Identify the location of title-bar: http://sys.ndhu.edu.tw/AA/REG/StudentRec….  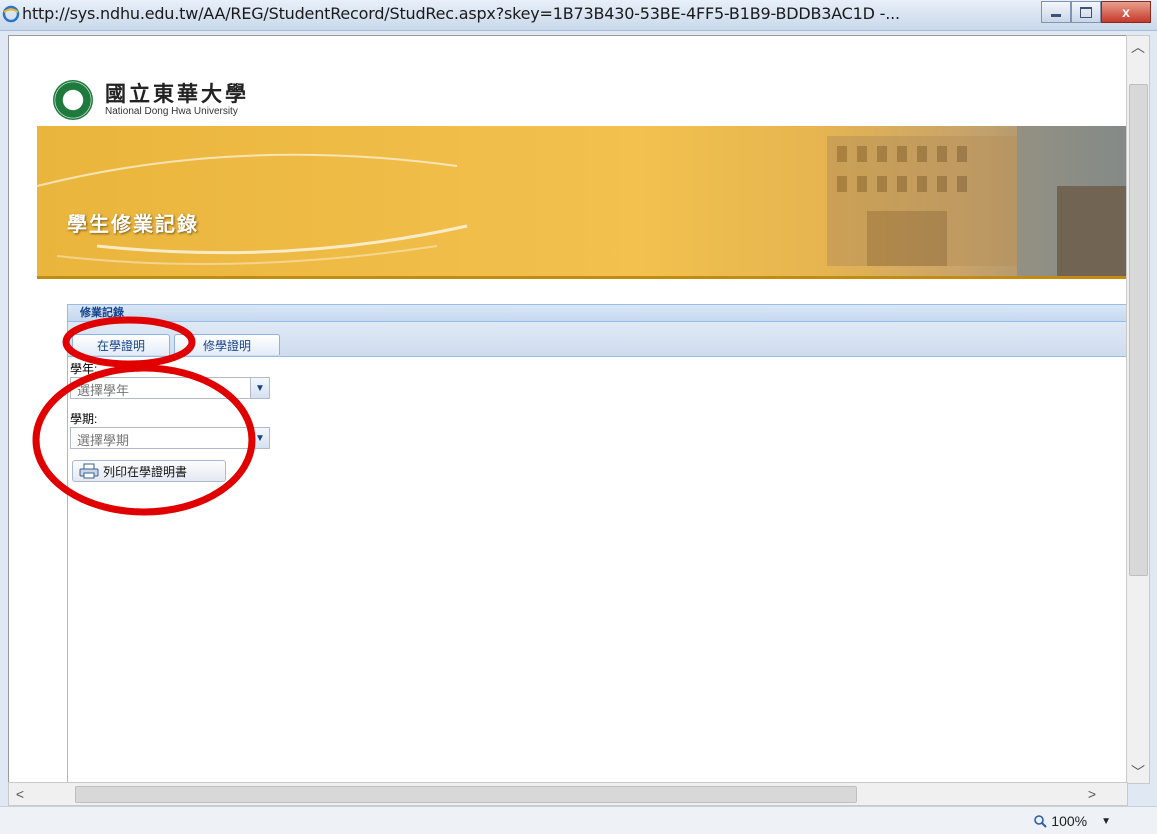
(578, 15).